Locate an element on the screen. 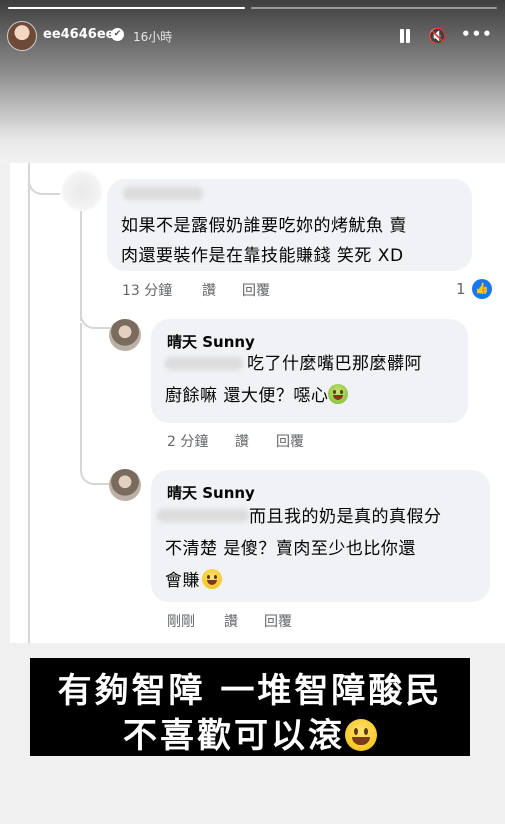 The width and height of the screenshot is (505, 824). comment-text-line: 而且我的奶是真的真假分 is located at coordinates (345, 517).